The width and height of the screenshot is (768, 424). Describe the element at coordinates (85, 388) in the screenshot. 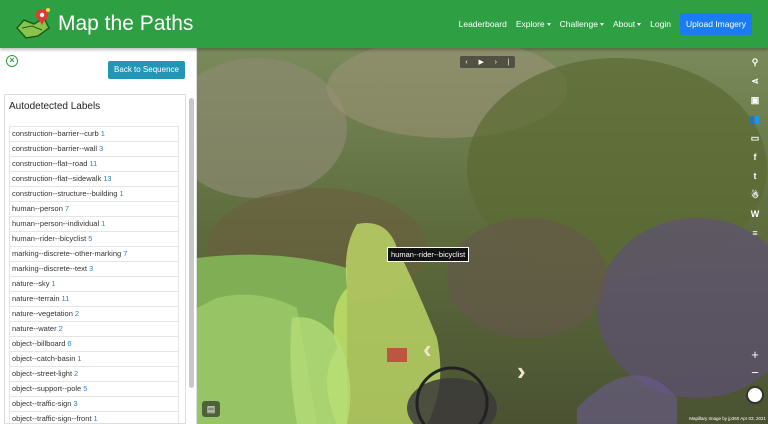

I see `label-count: 5` at that location.